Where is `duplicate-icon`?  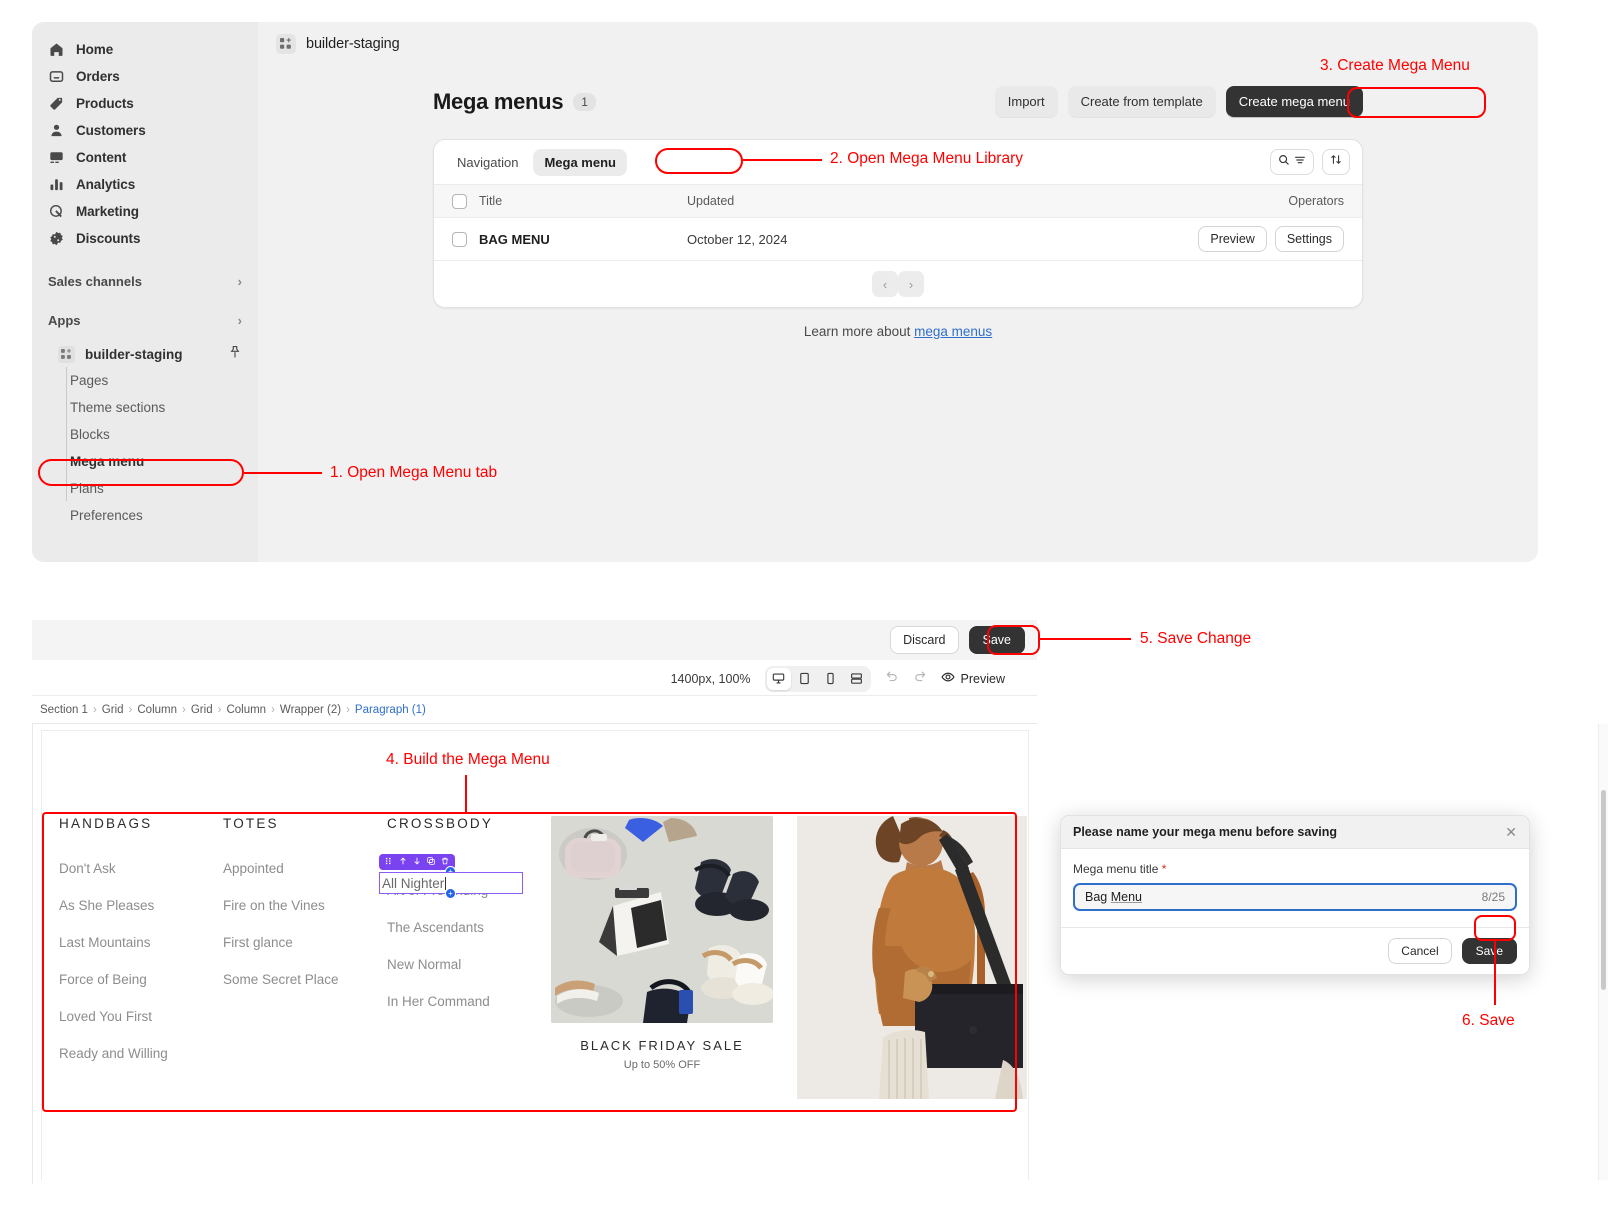
duplicate-icon is located at coordinates (431, 862).